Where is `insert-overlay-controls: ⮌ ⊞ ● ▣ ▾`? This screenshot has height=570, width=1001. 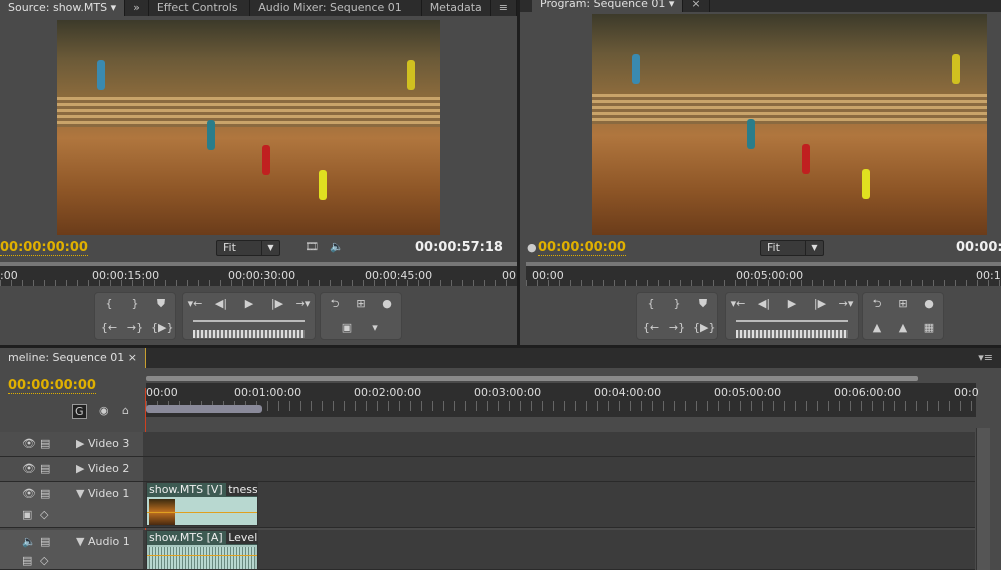
insert-overlay-controls: ⮌ ⊞ ● ▣ ▾ is located at coordinates (361, 316).